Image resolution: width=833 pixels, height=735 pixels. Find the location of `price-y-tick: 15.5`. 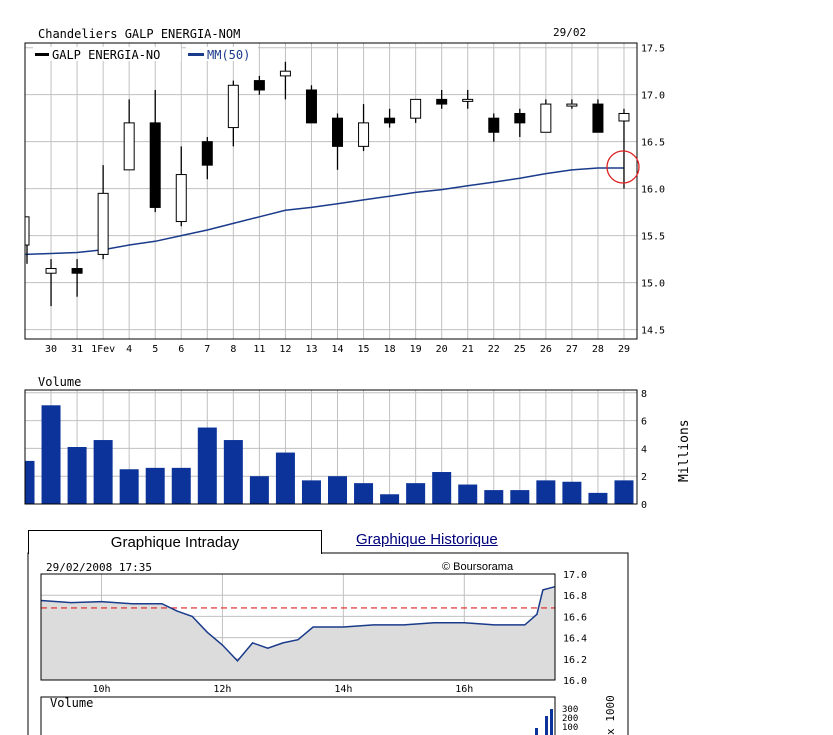

price-y-tick: 15.5 is located at coordinates (653, 237).